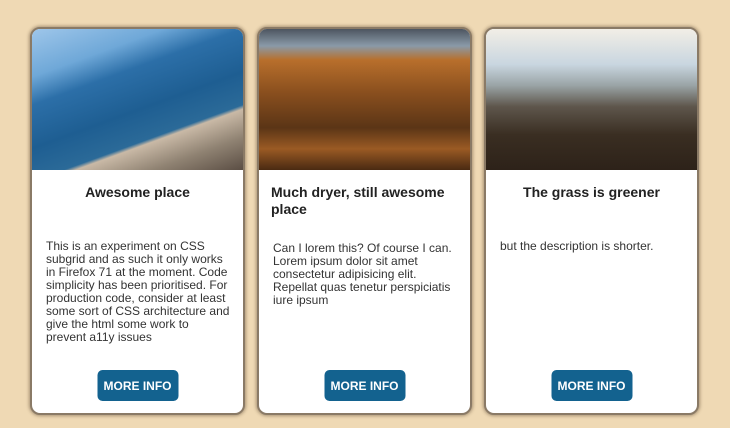 The height and width of the screenshot is (428, 730). What do you see at coordinates (591, 99) in the screenshot?
I see `card-image-cliffs` at bounding box center [591, 99].